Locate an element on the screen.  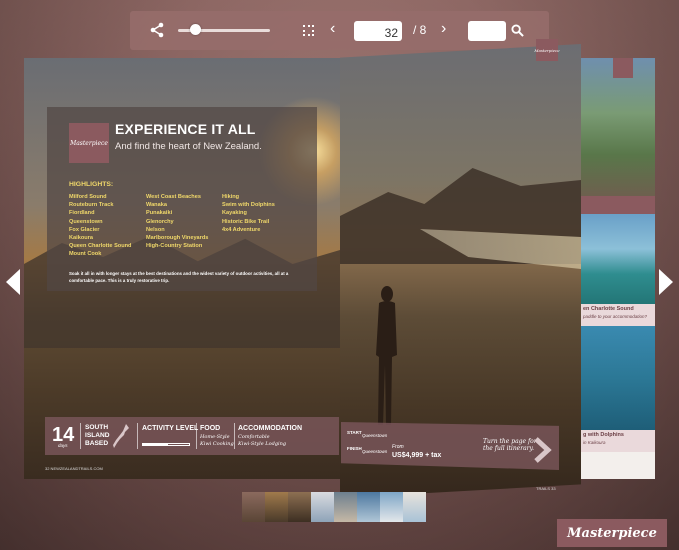
price-from-label: From is located at coordinates (398, 447).